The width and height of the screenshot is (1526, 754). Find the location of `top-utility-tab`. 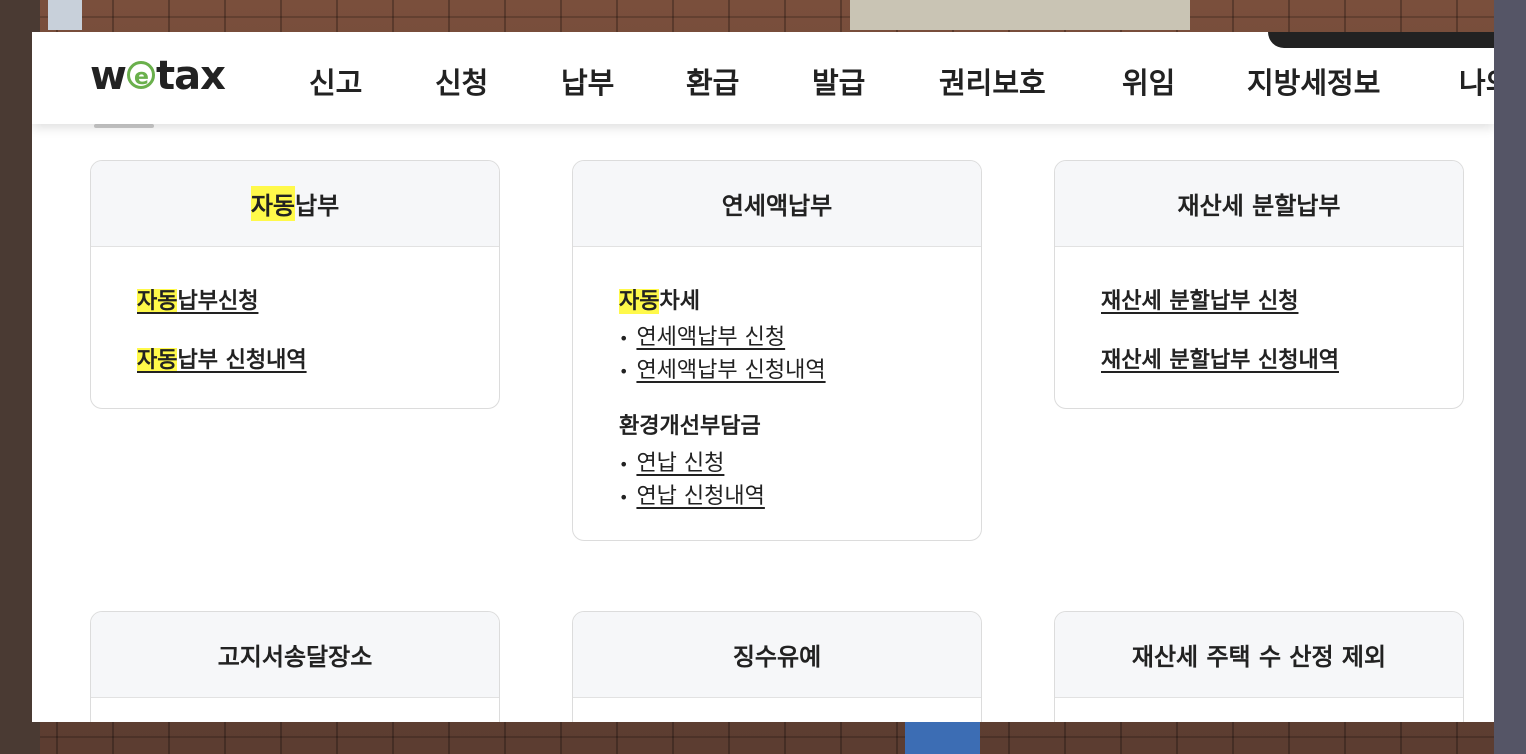

top-utility-tab is located at coordinates (1381, 40).